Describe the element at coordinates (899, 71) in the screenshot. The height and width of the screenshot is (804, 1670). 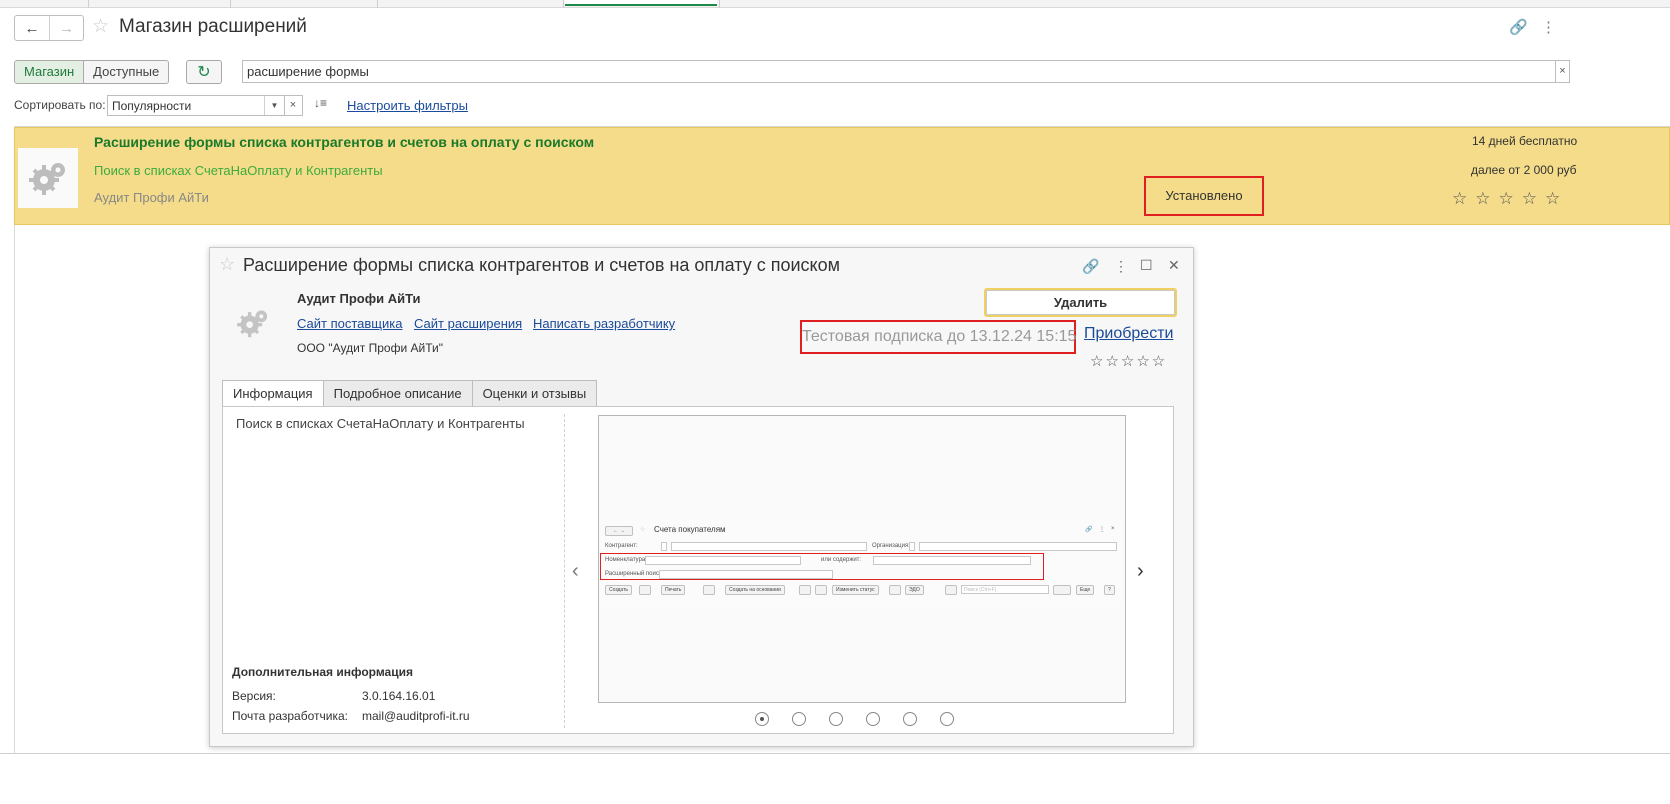
I see `search-input: расширение формы` at that location.